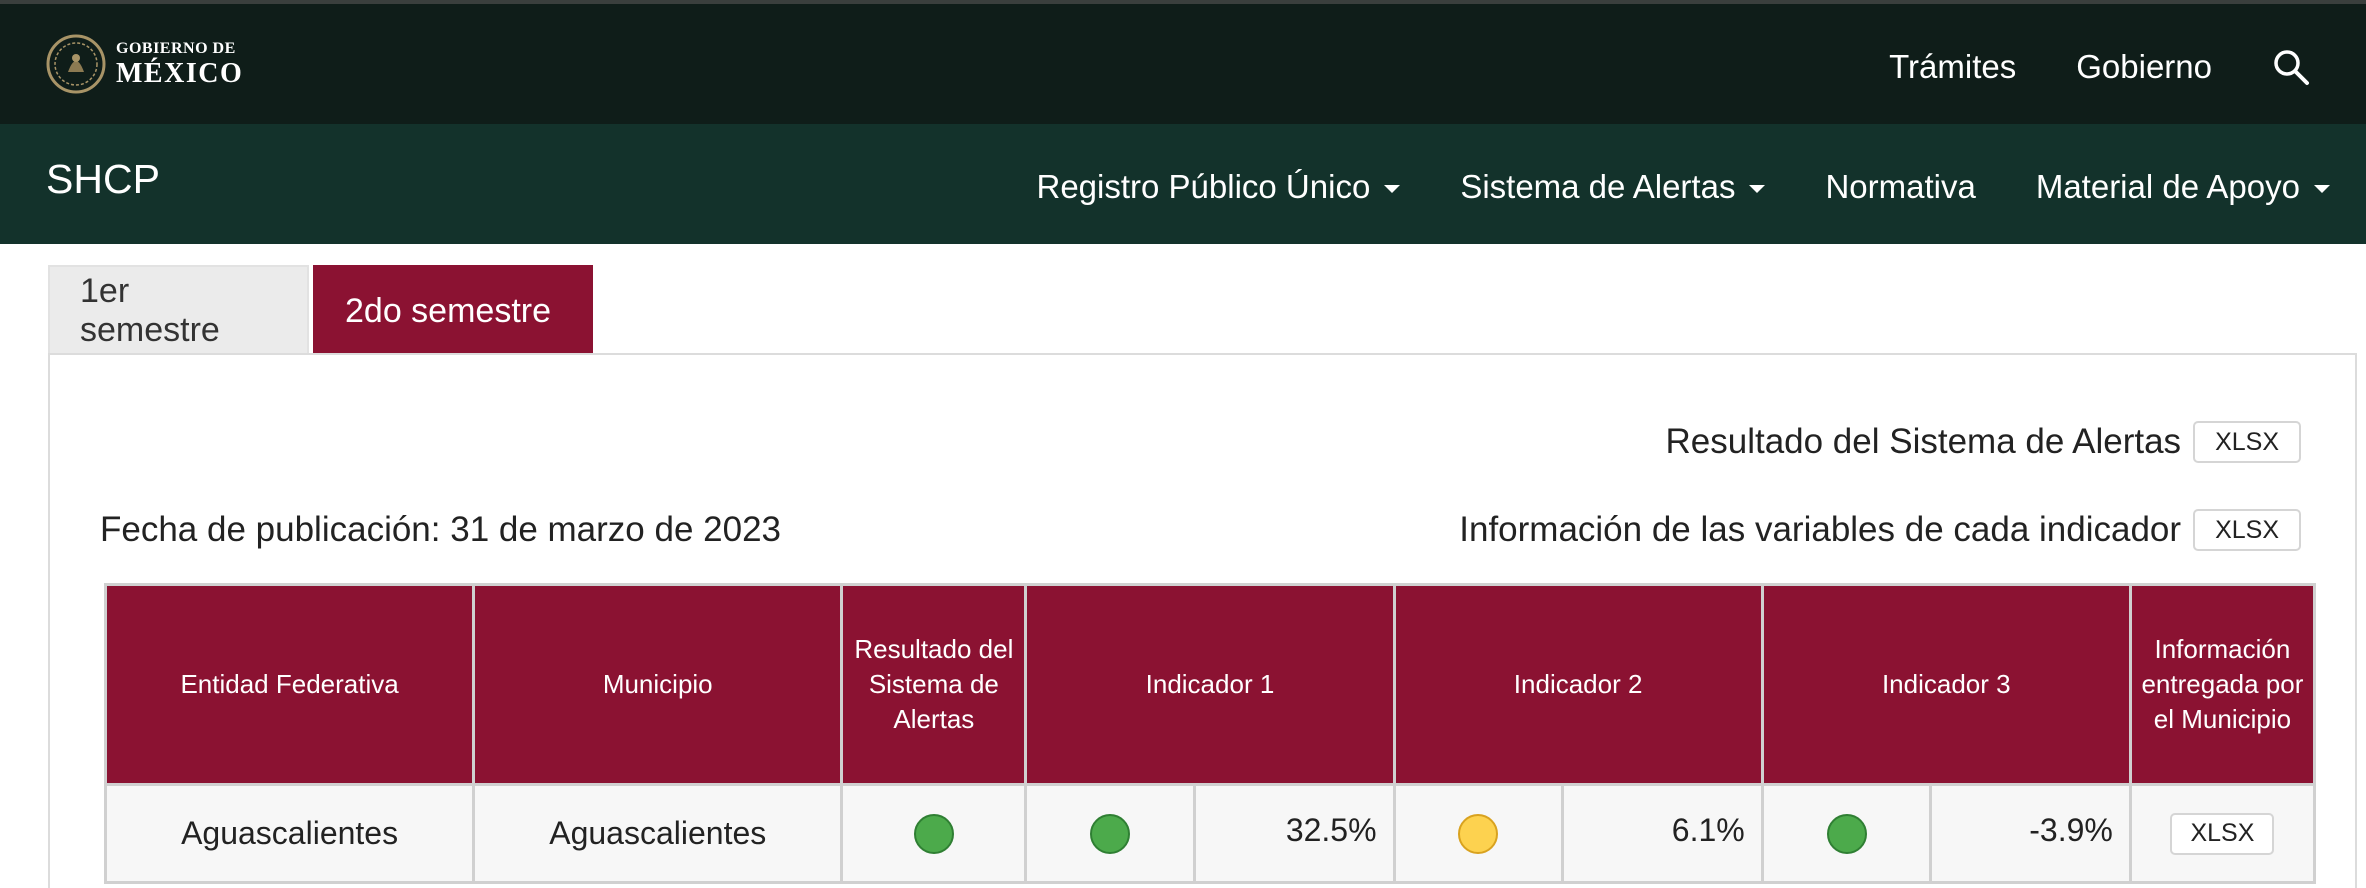  Describe the element at coordinates (2222, 684) in the screenshot. I see `header-informacion: Información entregada por el Municipio` at that location.